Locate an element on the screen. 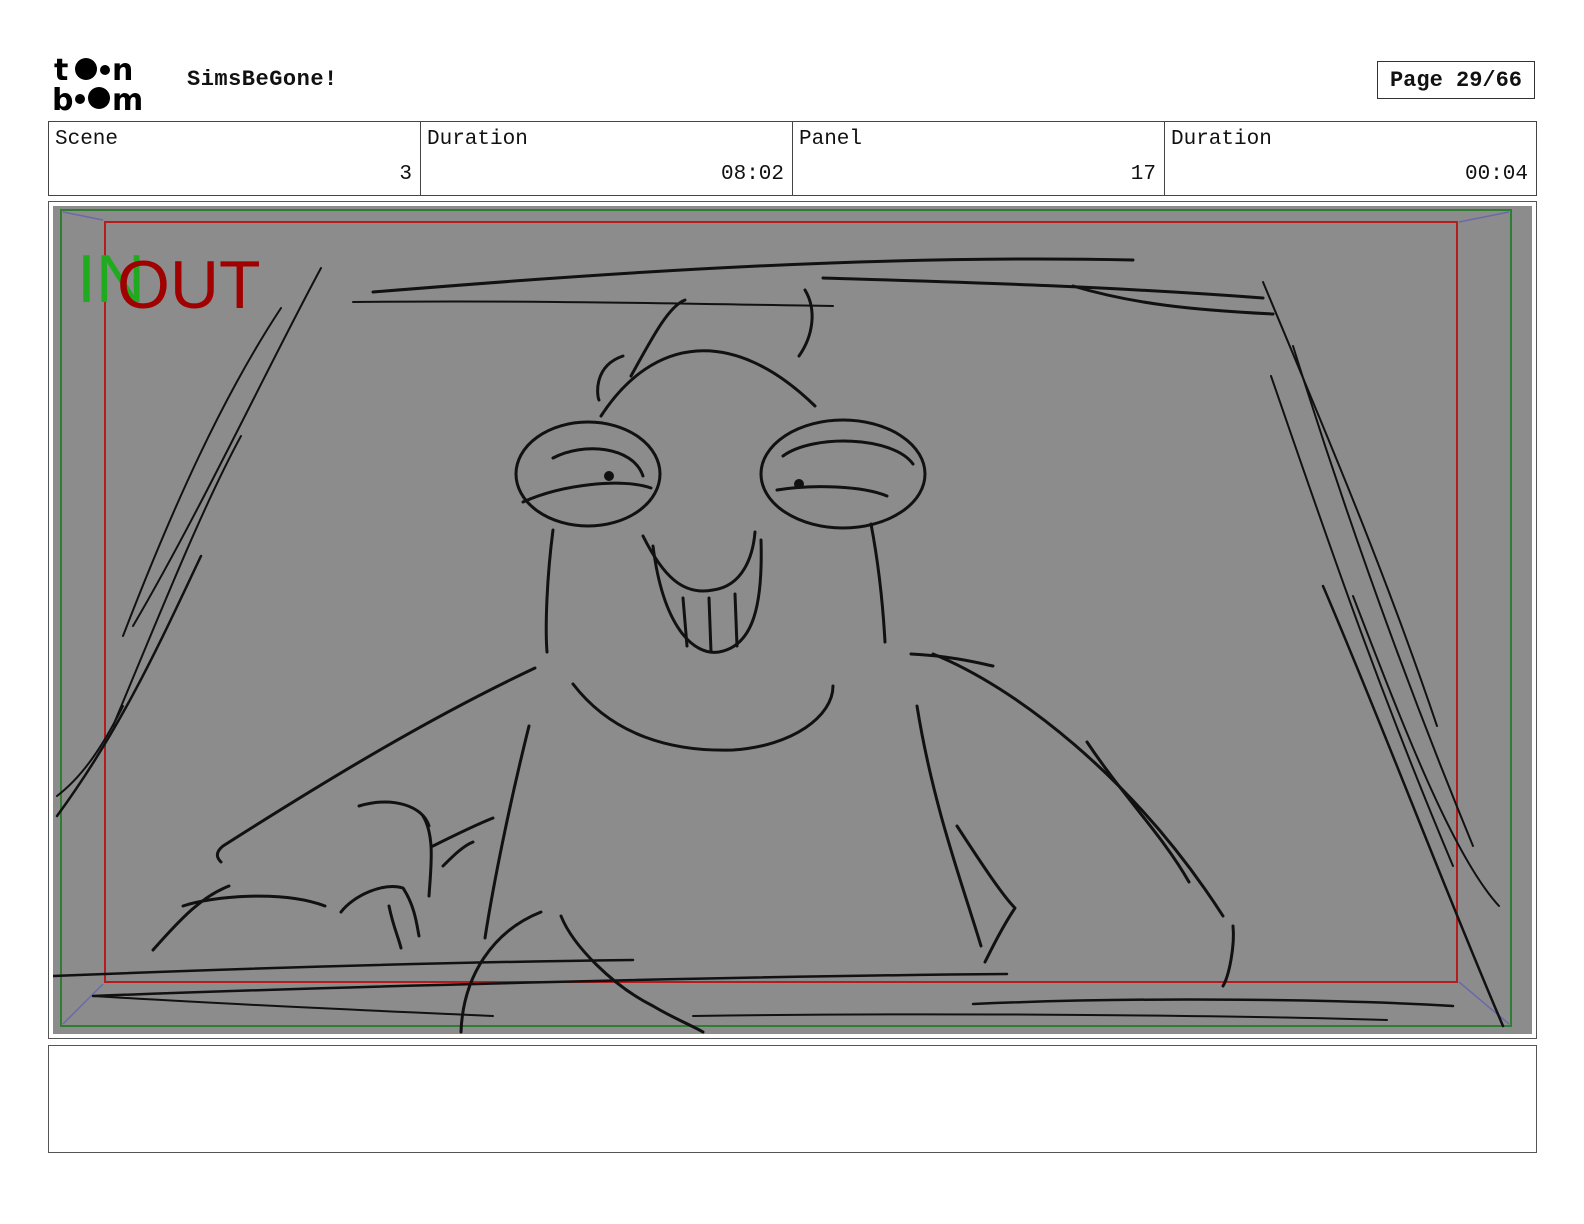  page-label: Page 29/66 is located at coordinates (1456, 80).